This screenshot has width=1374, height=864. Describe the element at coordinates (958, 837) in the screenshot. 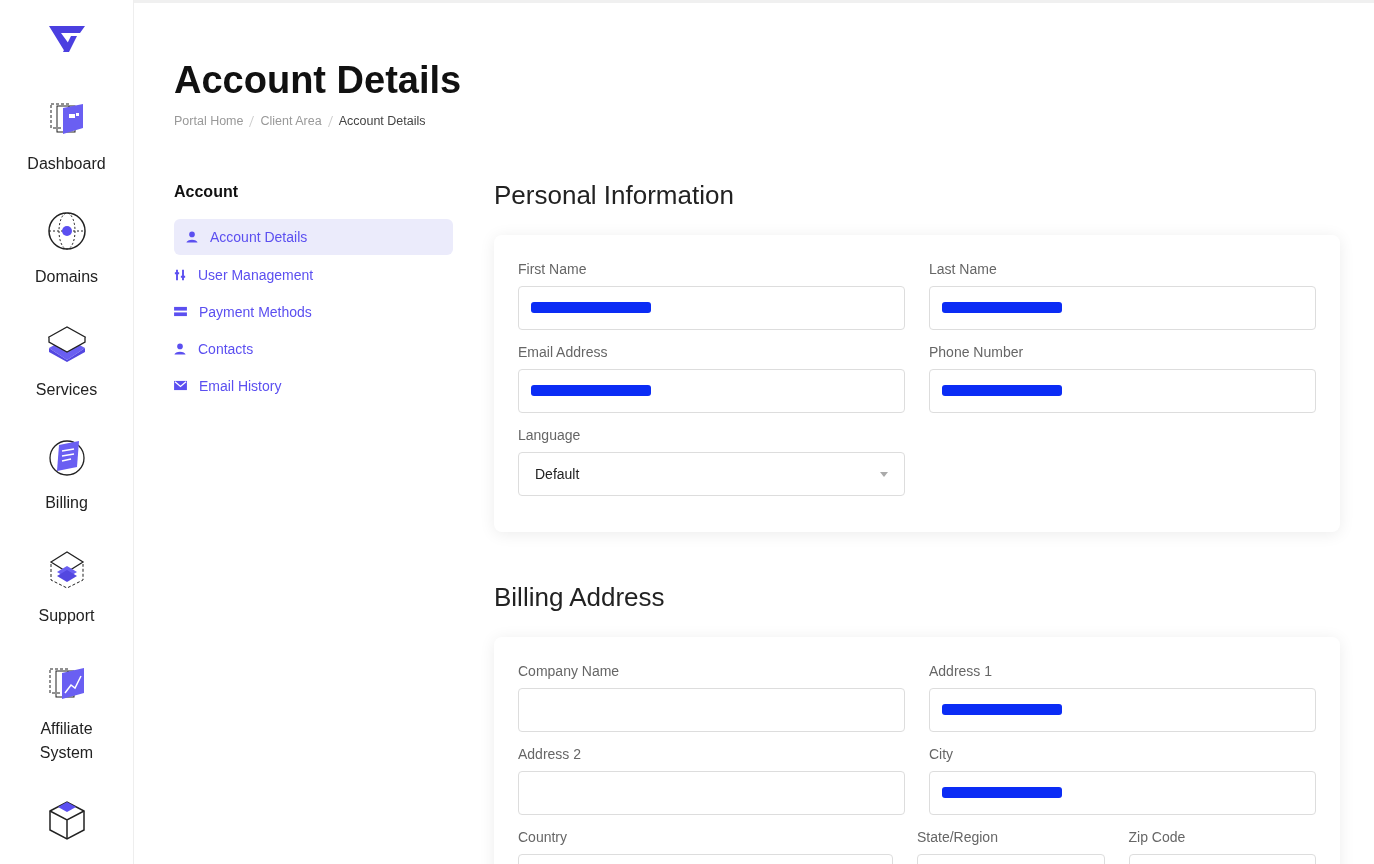

I see `field-label: State/Region` at that location.